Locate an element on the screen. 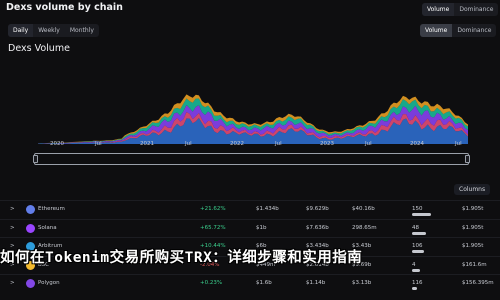 This screenshot has width=500, height=300. chart-areas is located at coordinates (253, 119).